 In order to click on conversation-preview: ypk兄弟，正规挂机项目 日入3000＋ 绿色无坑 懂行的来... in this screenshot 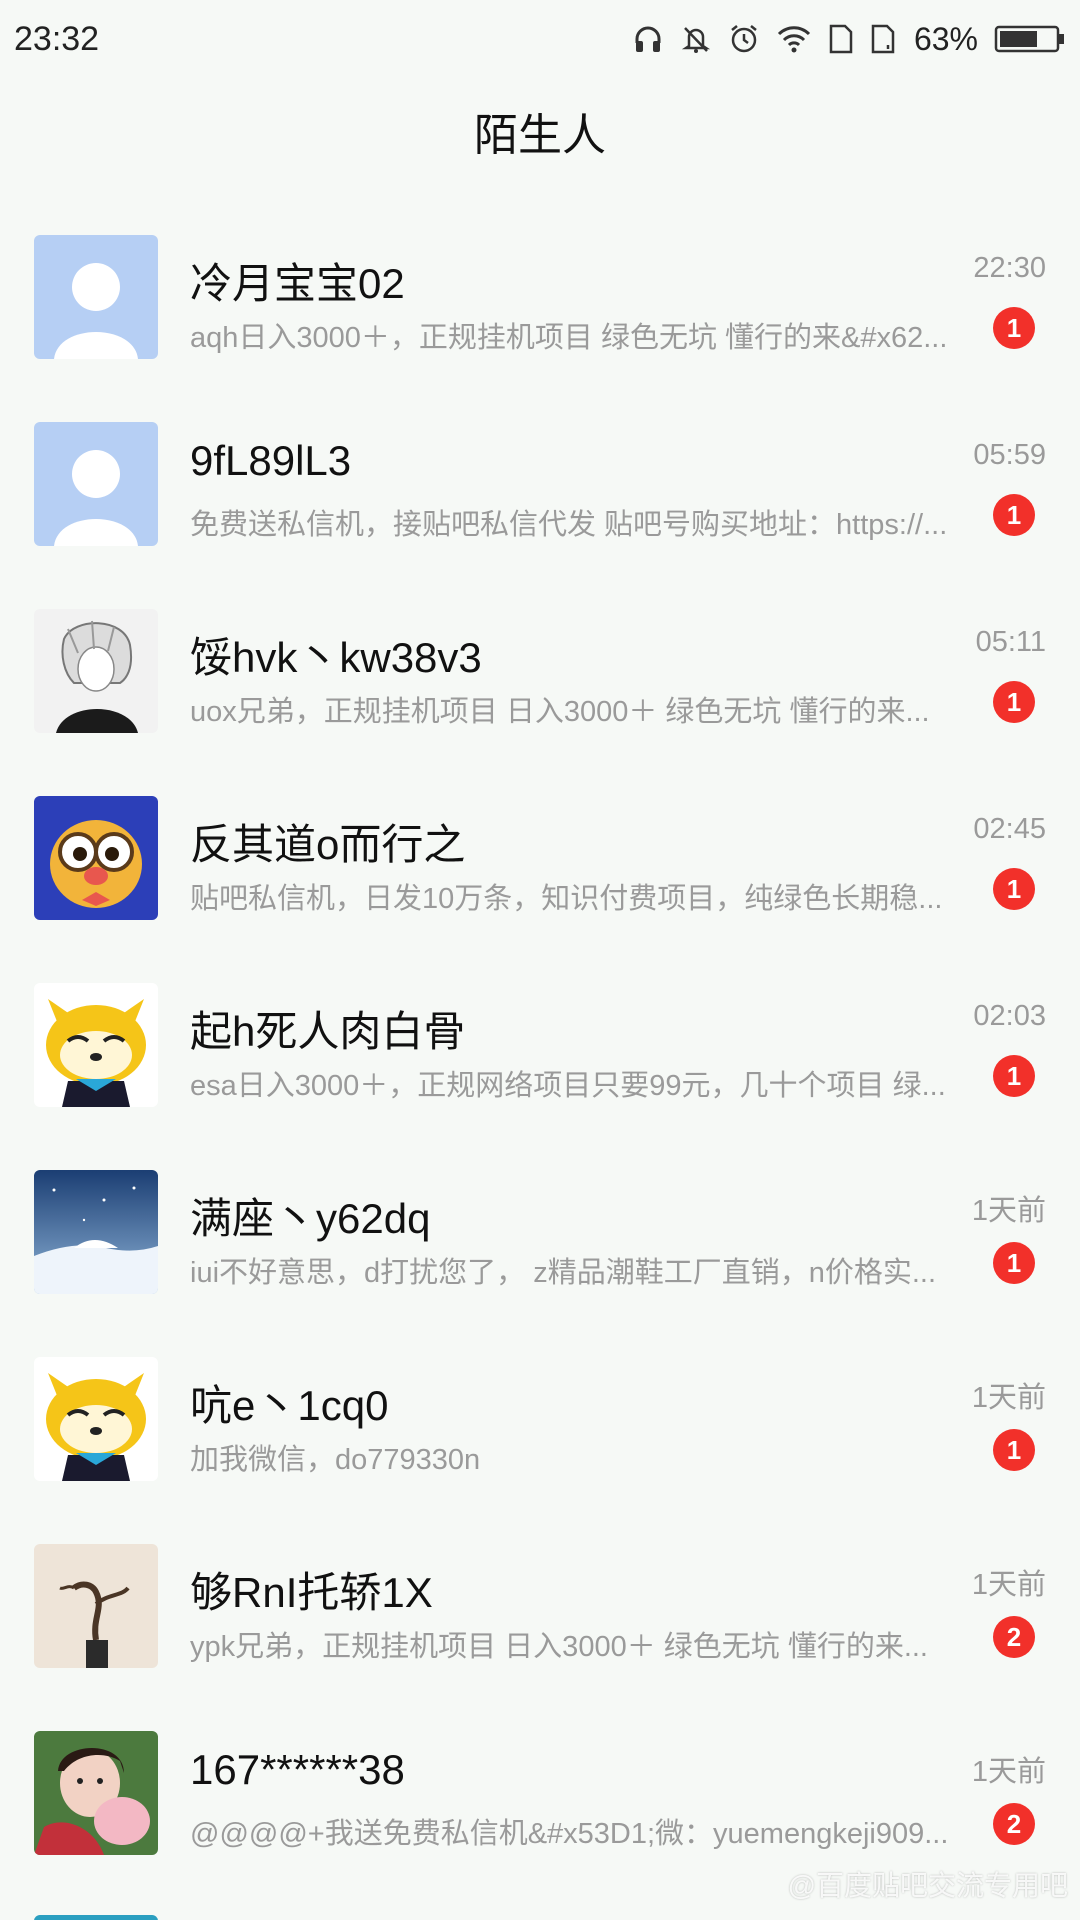, I will do `click(559, 1647)`.